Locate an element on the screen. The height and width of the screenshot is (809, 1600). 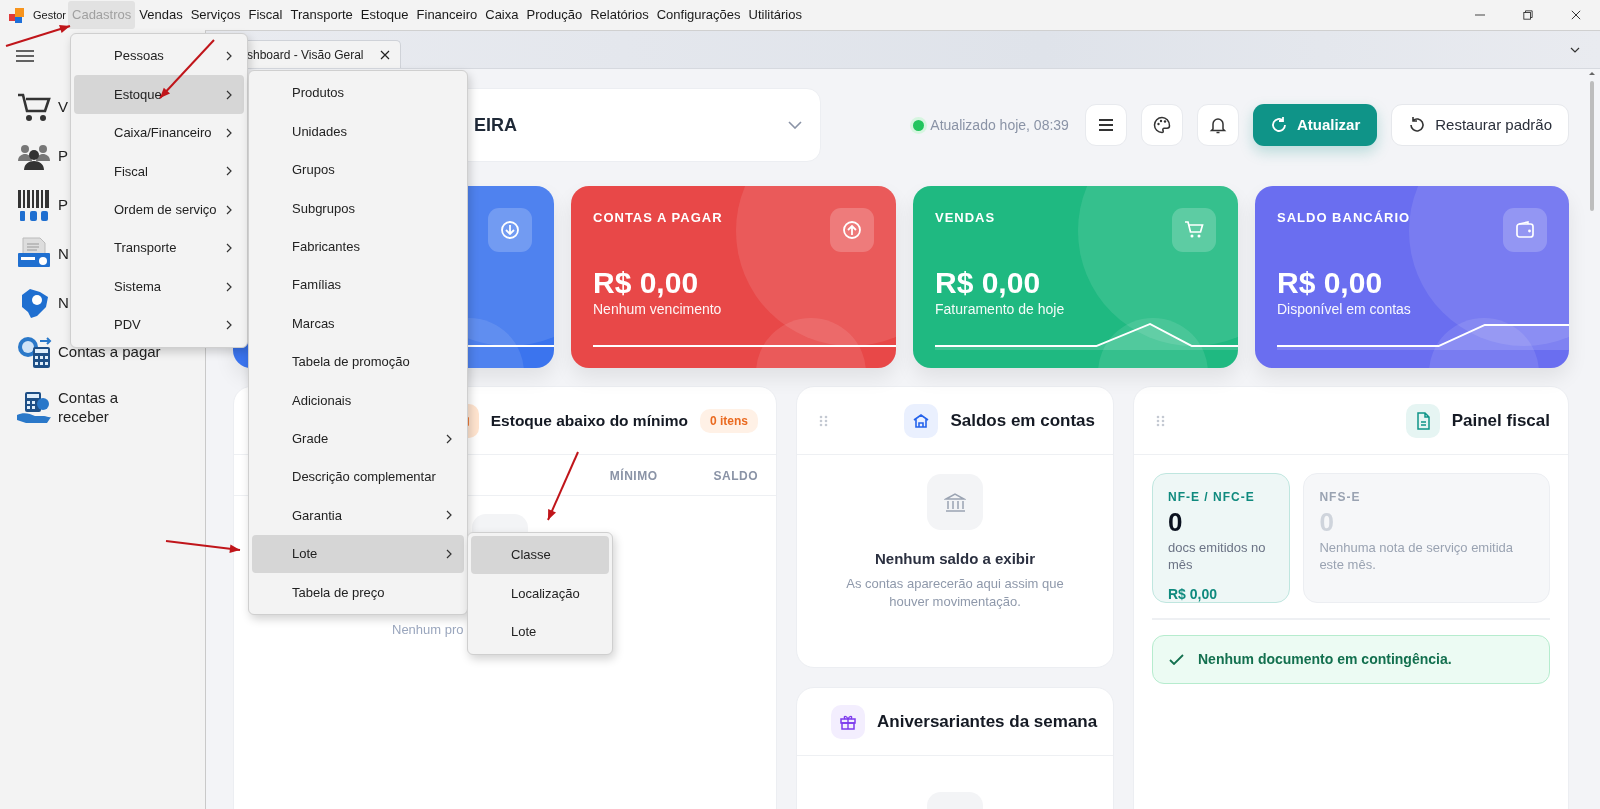
menu-item: Grade is located at coordinates (358, 438).